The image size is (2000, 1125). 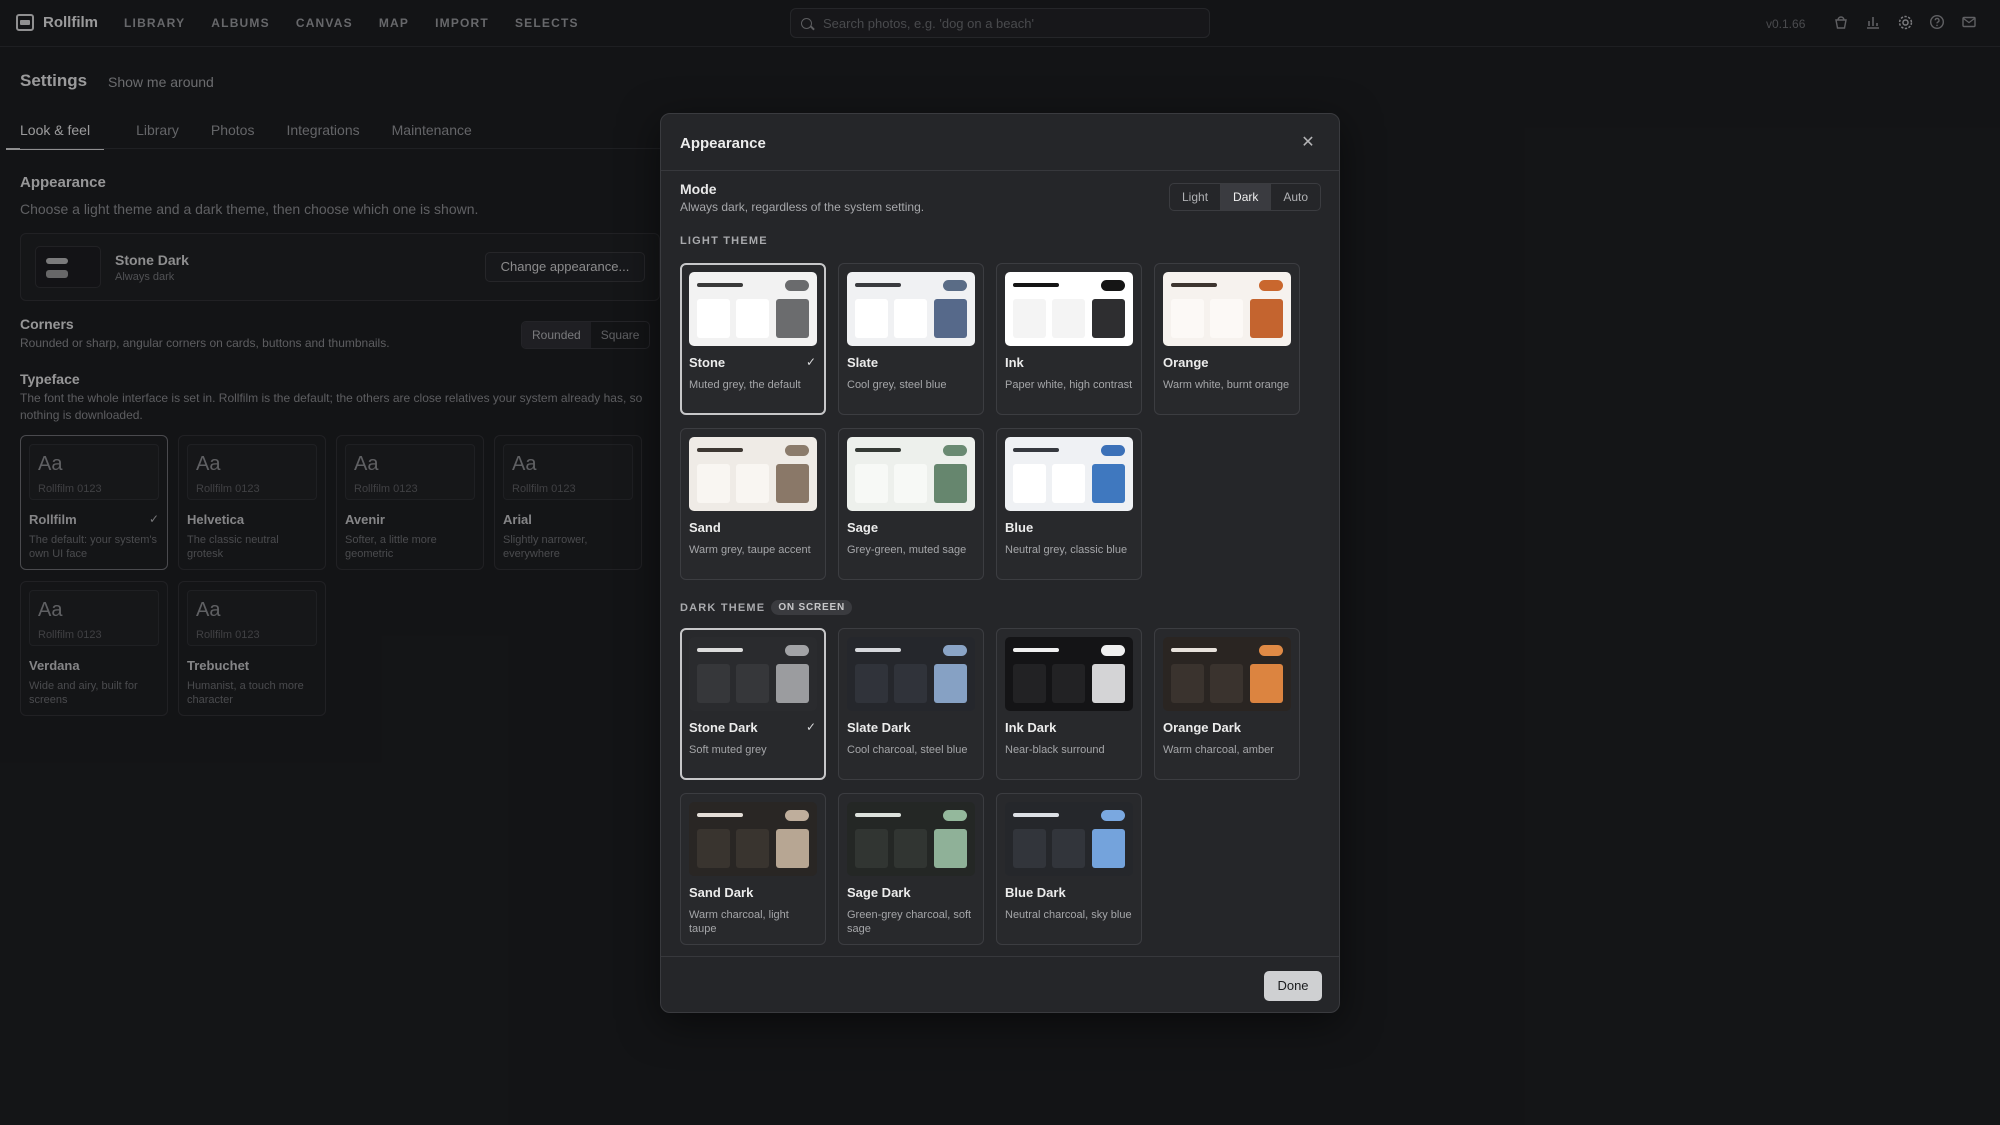 I want to click on theme-desc: Warm white, burnt orange, so click(x=1226, y=385).